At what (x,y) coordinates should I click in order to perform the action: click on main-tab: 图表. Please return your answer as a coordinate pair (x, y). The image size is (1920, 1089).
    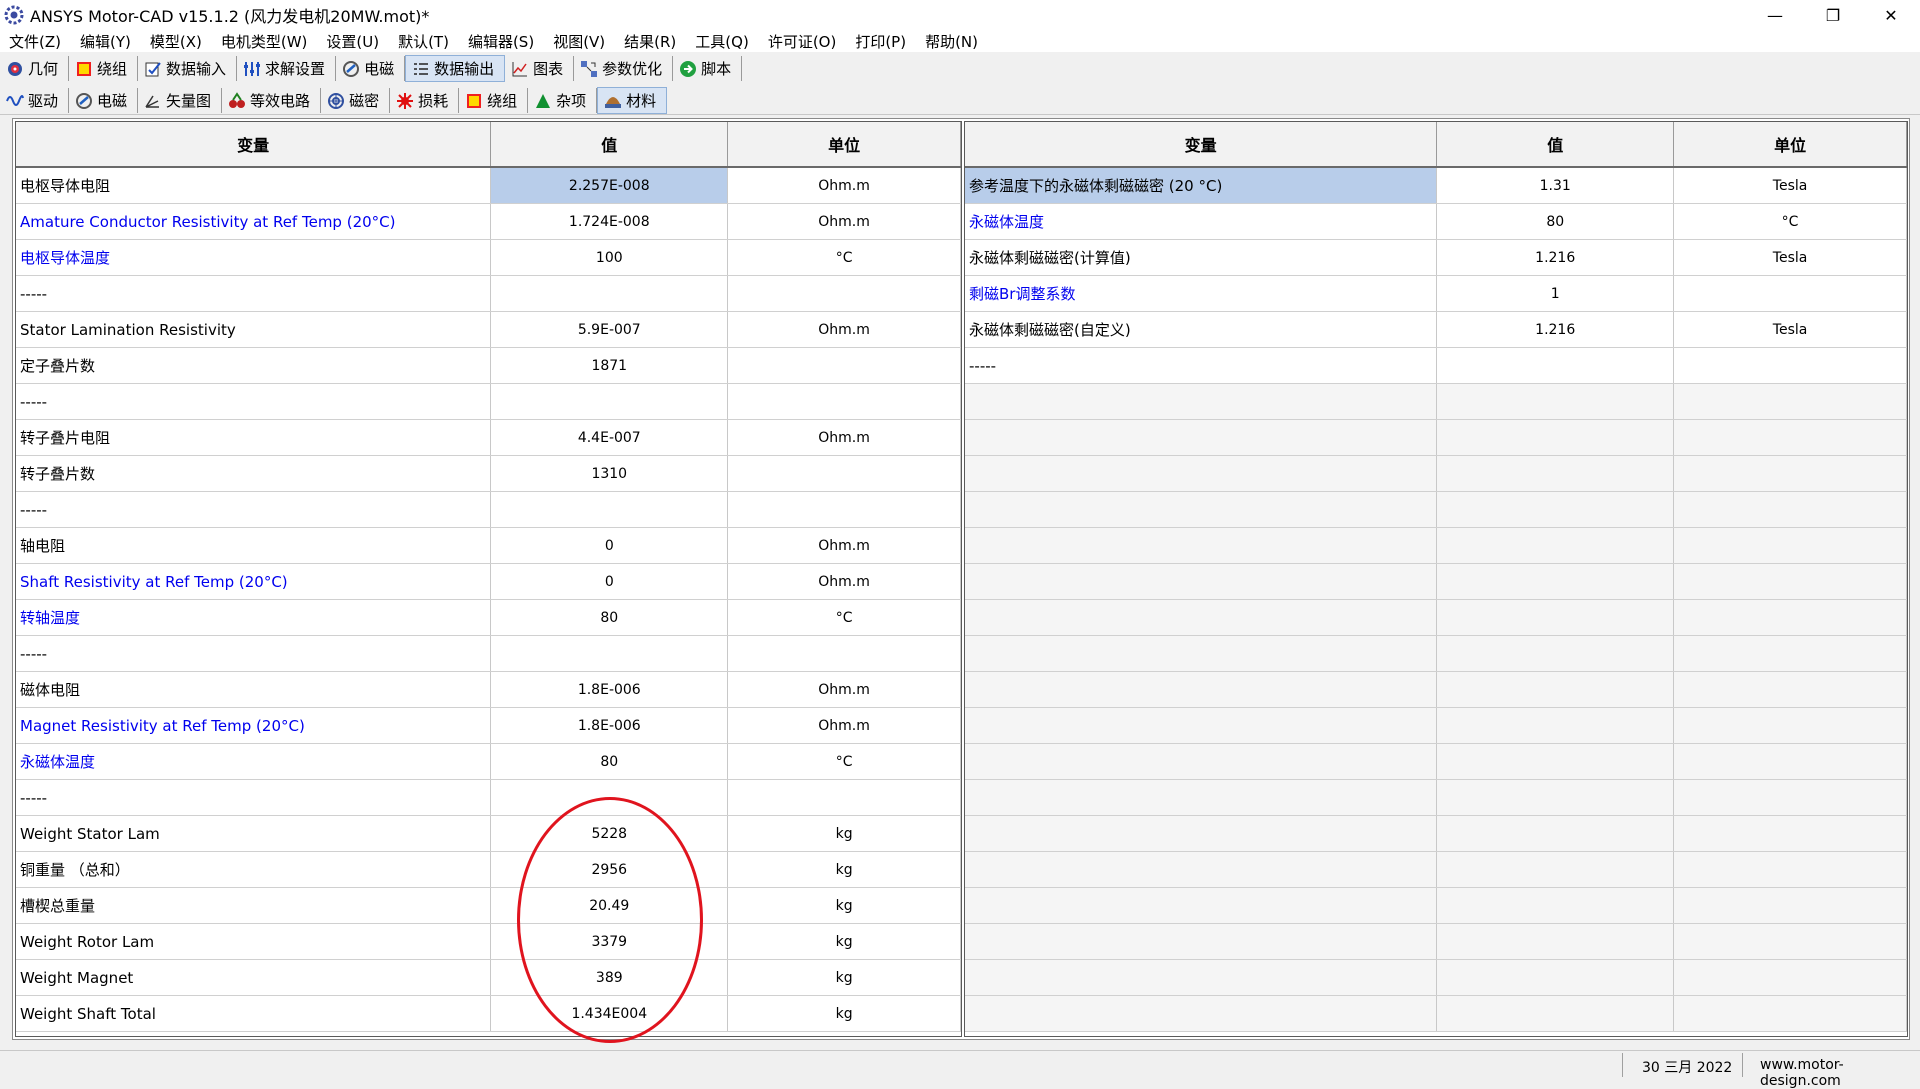
    Looking at the image, I should click on (540, 68).